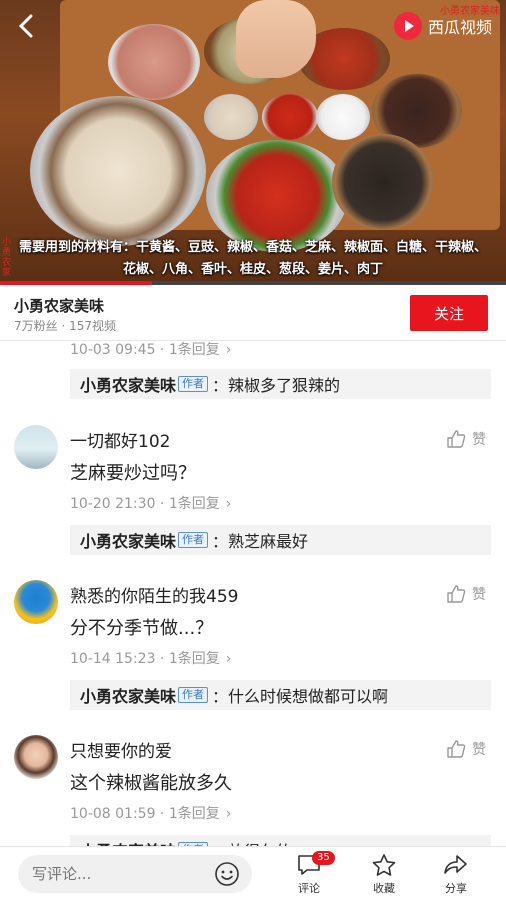 This screenshot has height=900, width=506. What do you see at coordinates (459, 27) in the screenshot?
I see `brand-name: 西瓜视频` at bounding box center [459, 27].